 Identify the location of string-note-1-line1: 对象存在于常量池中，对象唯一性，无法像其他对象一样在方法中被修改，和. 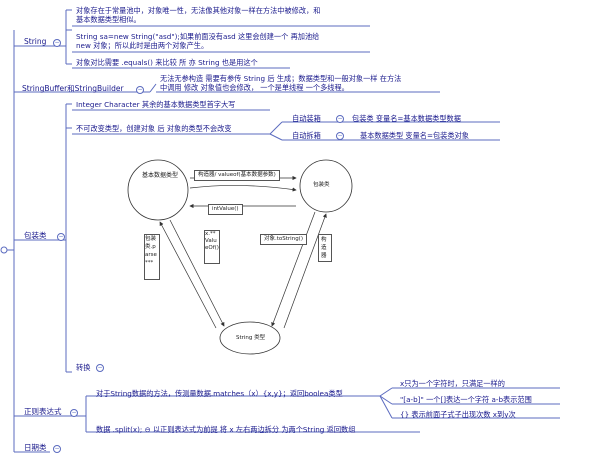
(198, 10).